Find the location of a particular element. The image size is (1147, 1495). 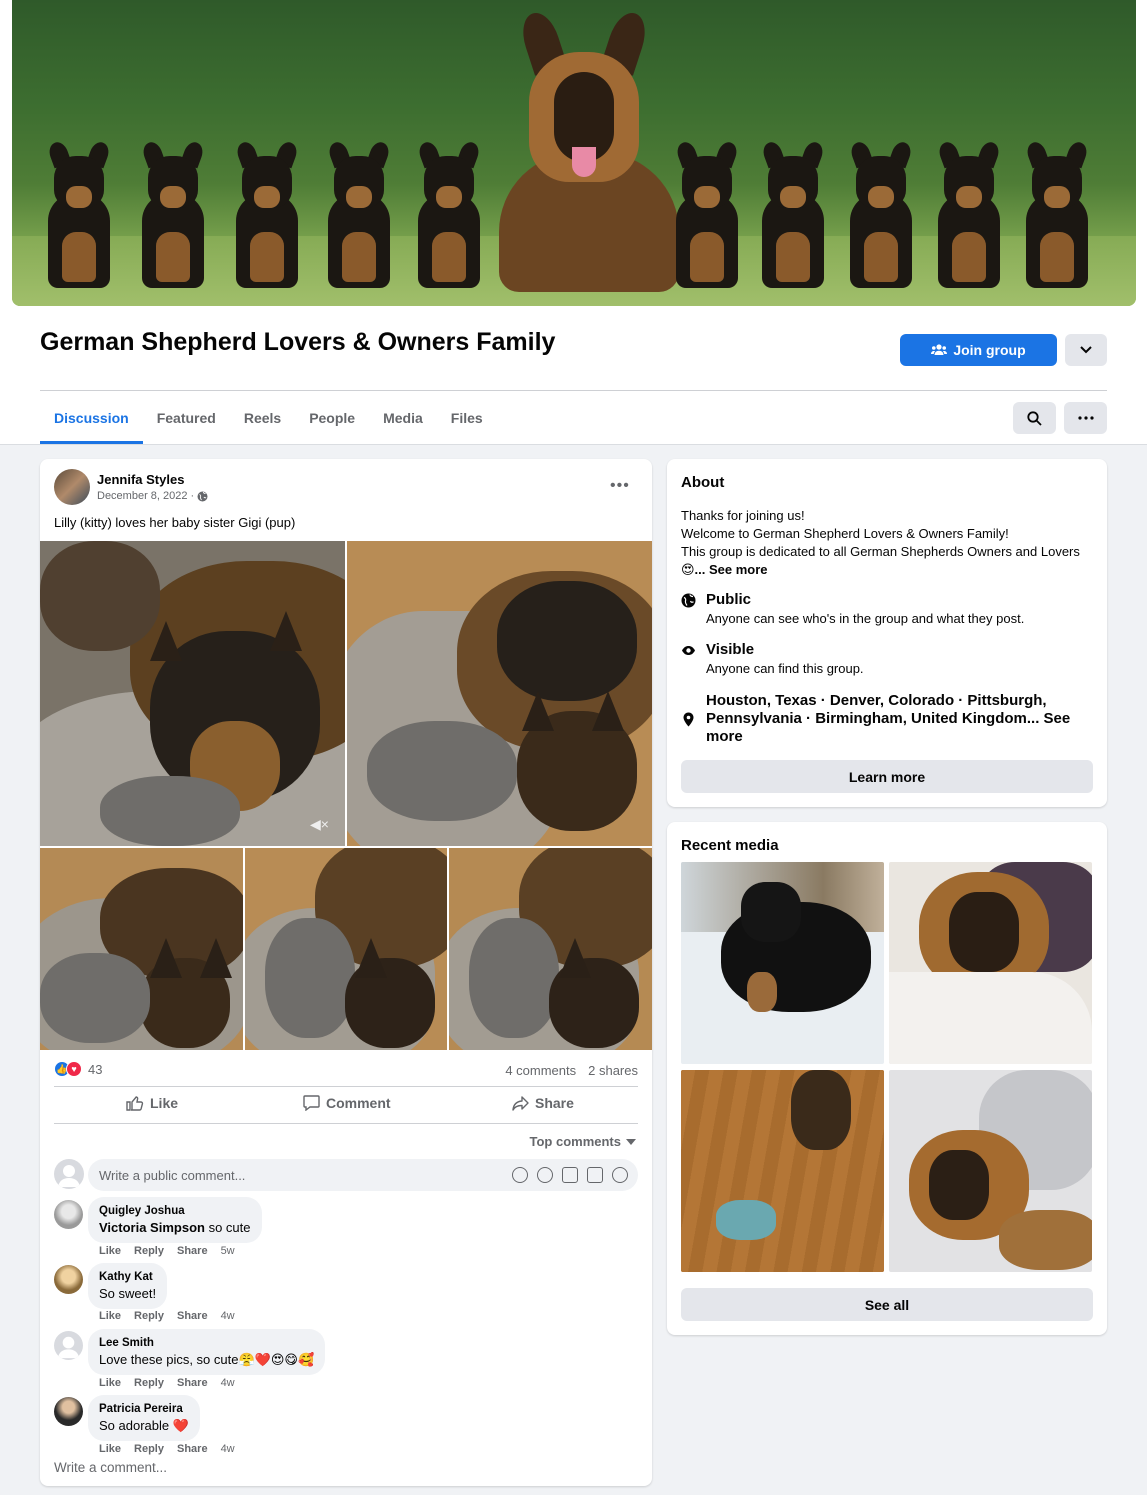

group-options-dropdown is located at coordinates (1086, 350).